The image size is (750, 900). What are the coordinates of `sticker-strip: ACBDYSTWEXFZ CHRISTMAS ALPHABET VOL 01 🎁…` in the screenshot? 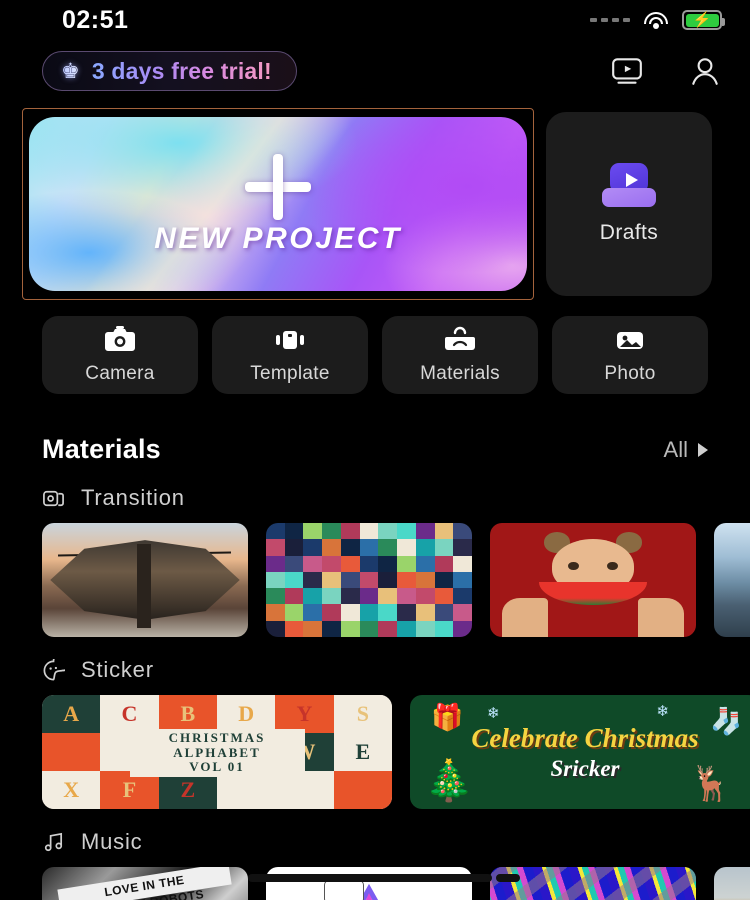 It's located at (375, 752).